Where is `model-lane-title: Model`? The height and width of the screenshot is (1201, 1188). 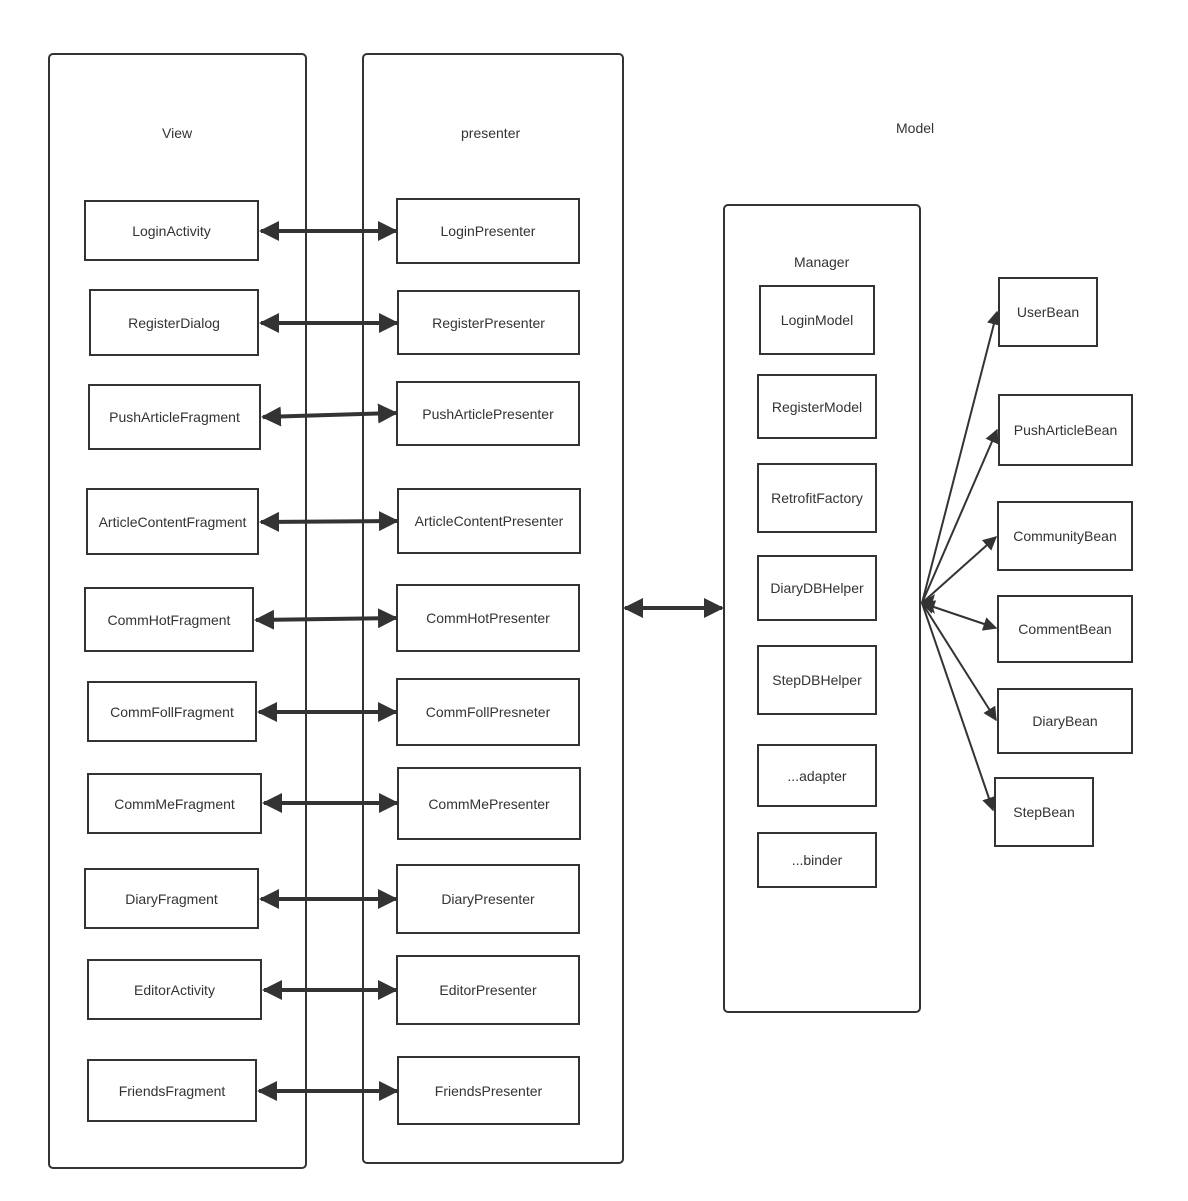
model-lane-title: Model is located at coordinates (915, 128).